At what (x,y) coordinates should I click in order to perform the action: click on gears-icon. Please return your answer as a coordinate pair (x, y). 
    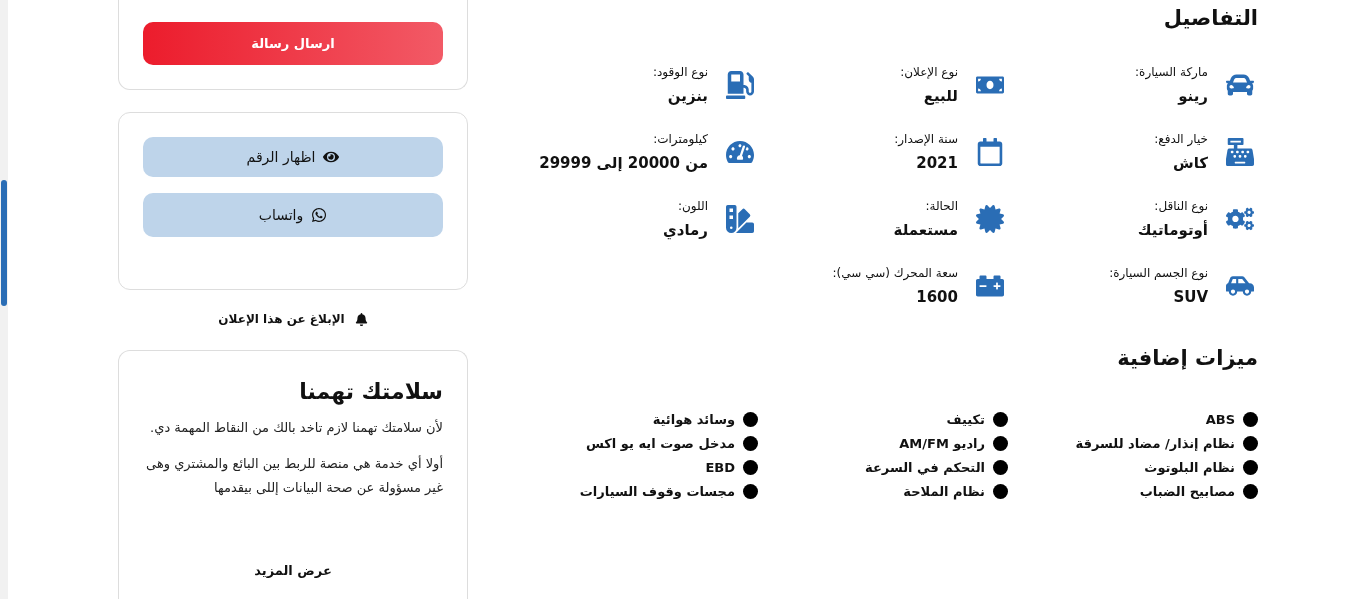
    Looking at the image, I should click on (1240, 219).